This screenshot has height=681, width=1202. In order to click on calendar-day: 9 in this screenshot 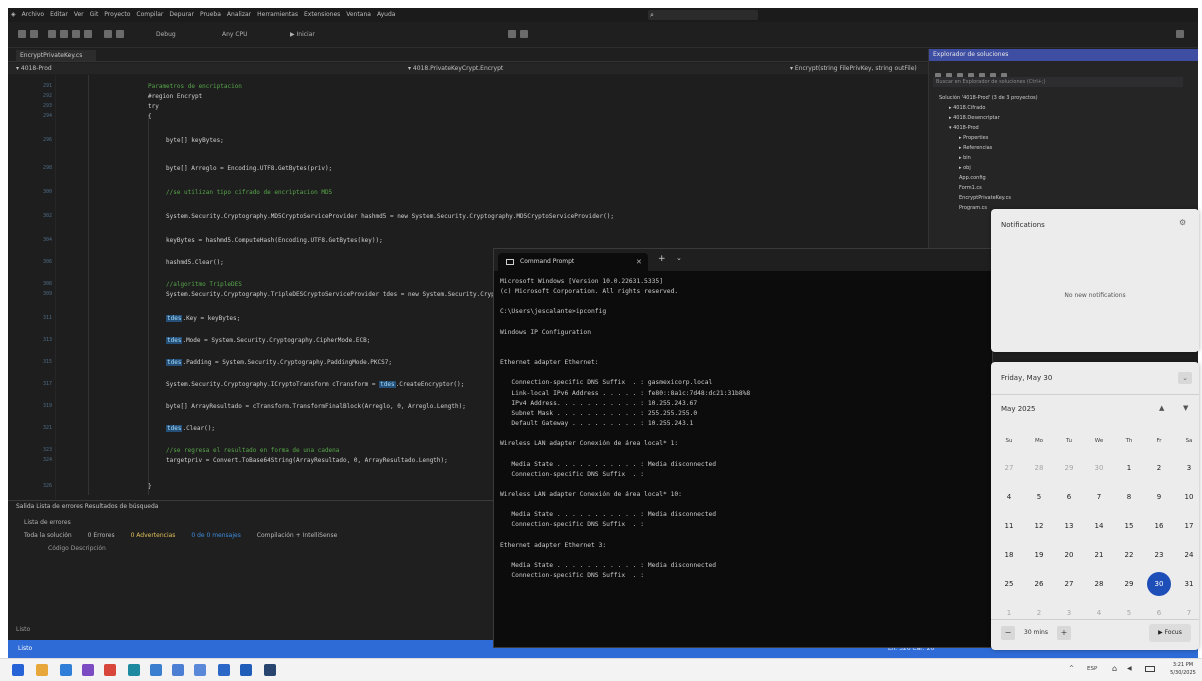, I will do `click(1159, 497)`.